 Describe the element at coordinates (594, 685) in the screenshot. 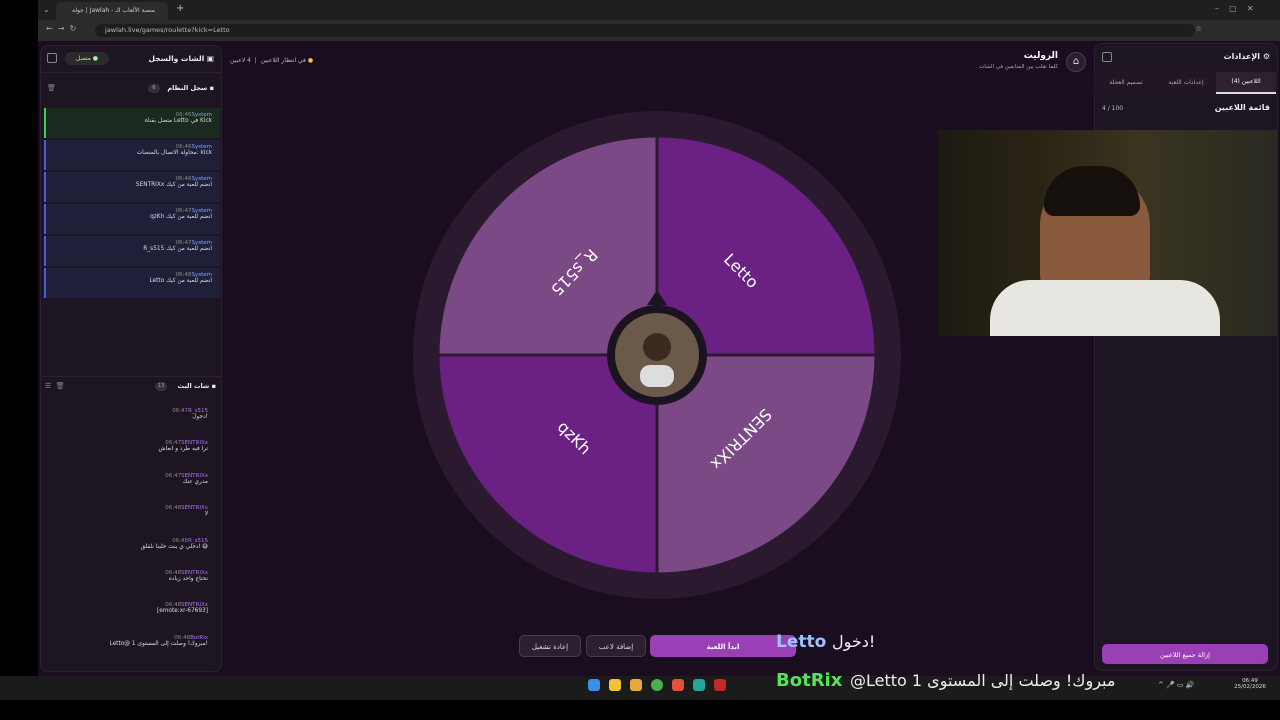

I see `start-icon` at that location.